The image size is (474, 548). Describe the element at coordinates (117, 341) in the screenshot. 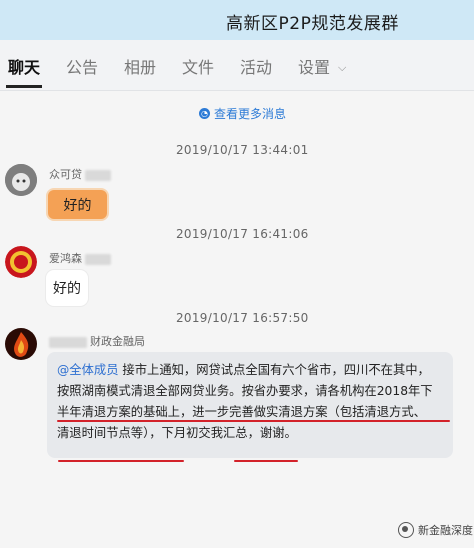

I see `sender-name-text: 财政金融局` at that location.